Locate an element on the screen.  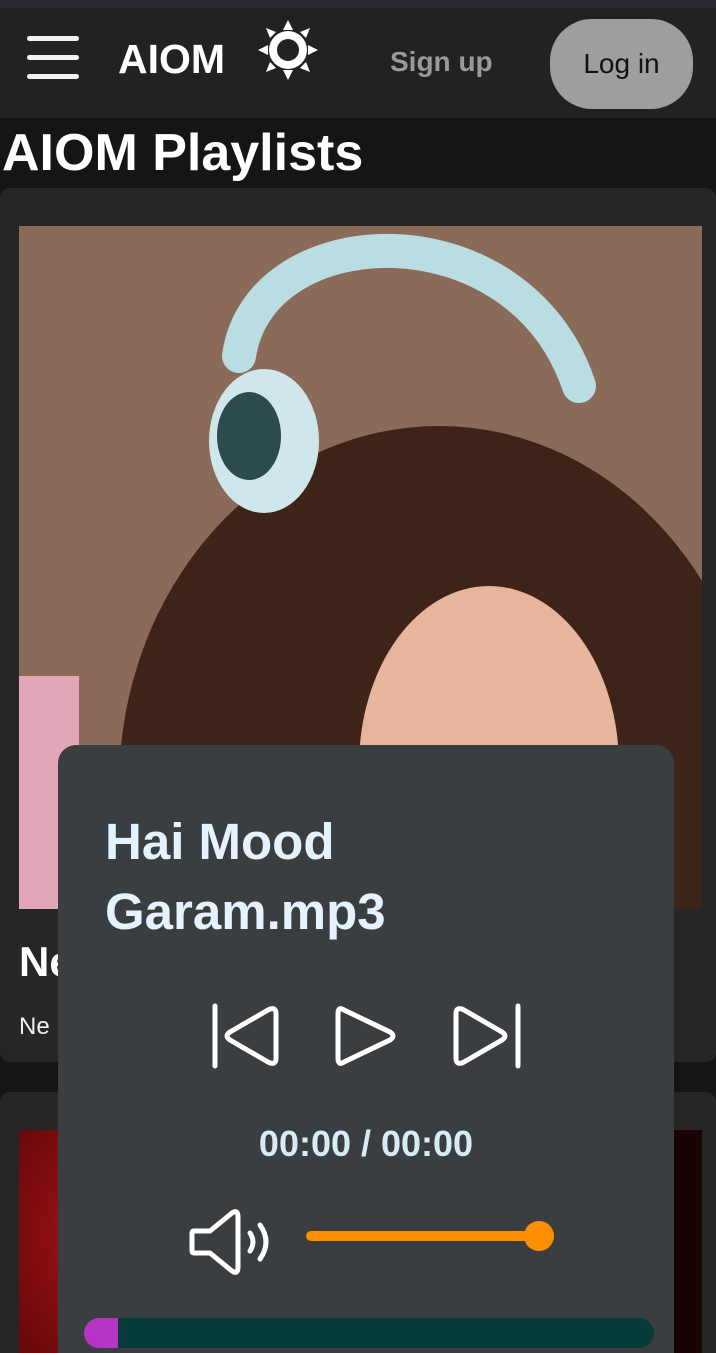
skip-back-icon is located at coordinates (245, 1036).